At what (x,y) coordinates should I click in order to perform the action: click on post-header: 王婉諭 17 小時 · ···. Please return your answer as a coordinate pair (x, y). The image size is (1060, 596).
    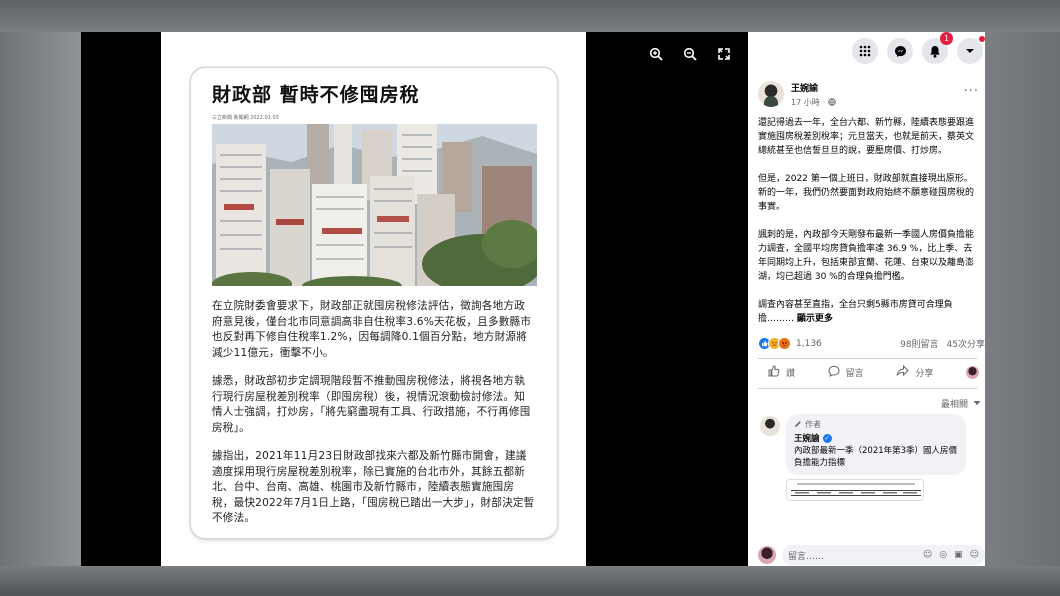
    Looking at the image, I should click on (866, 89).